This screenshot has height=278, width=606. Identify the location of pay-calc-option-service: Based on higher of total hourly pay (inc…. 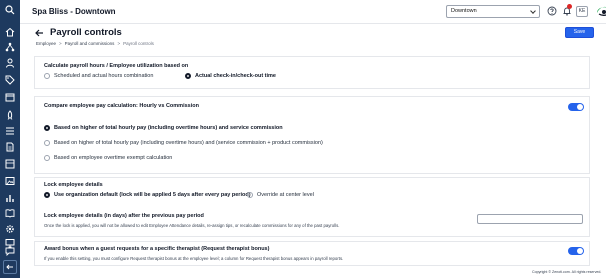
(163, 128).